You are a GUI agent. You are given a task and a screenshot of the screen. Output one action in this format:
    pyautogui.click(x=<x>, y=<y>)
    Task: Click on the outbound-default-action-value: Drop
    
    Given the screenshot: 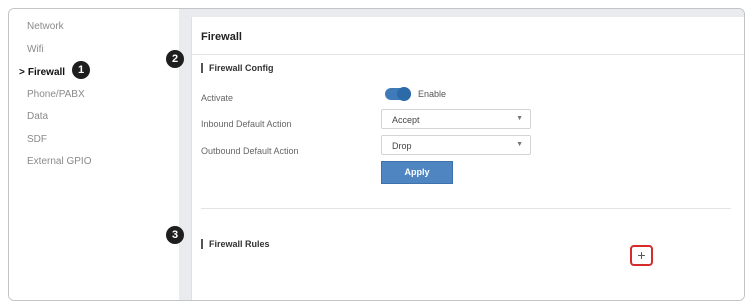 What is the action you would take?
    pyautogui.click(x=402, y=146)
    